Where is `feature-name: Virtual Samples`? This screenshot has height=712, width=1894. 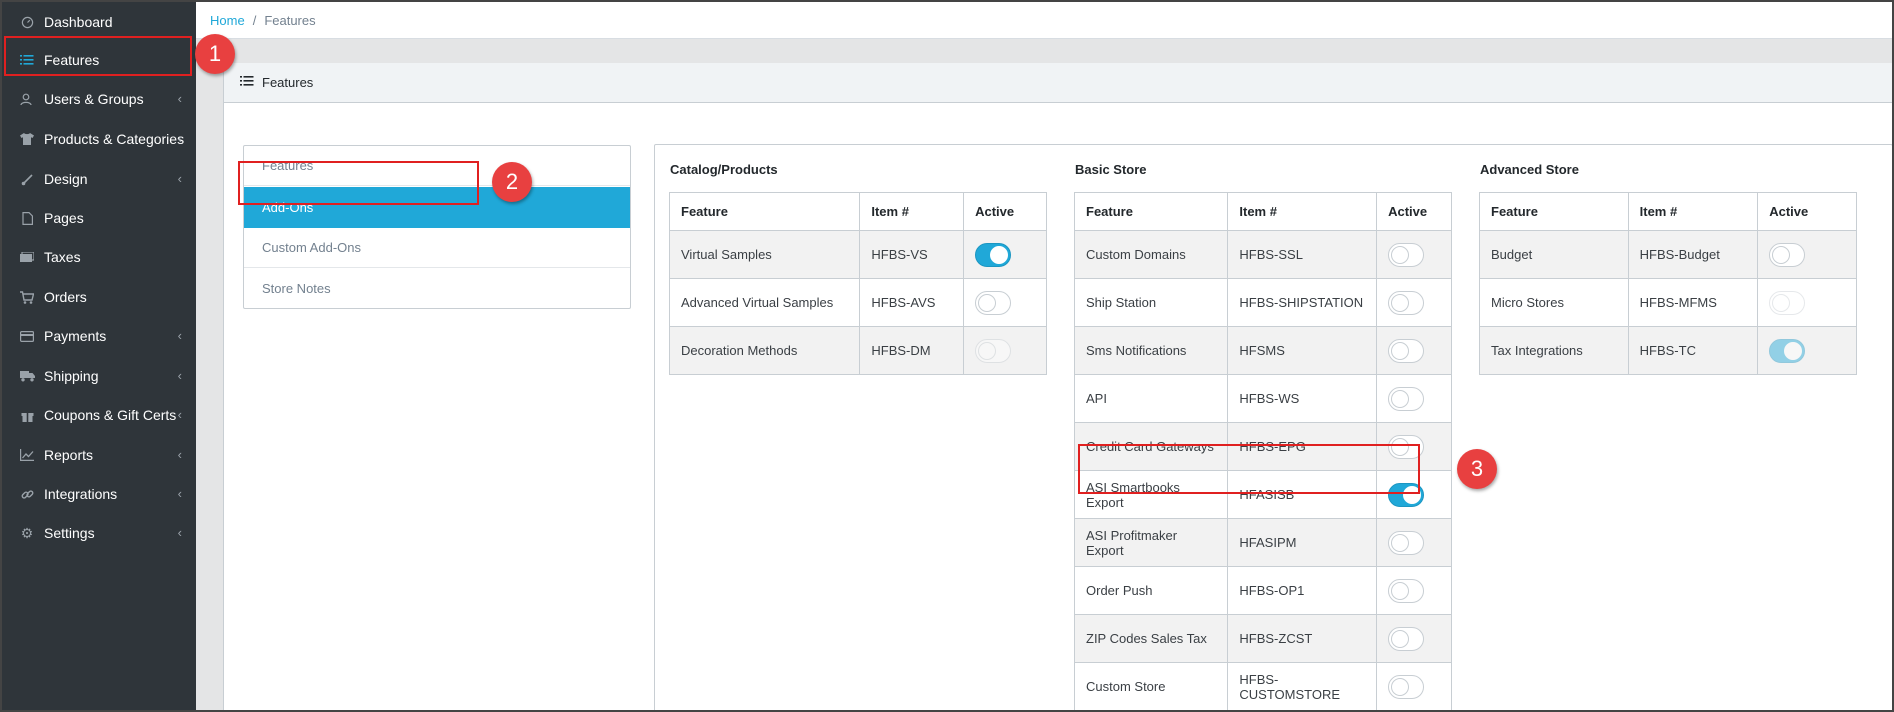
feature-name: Virtual Samples is located at coordinates (764, 254).